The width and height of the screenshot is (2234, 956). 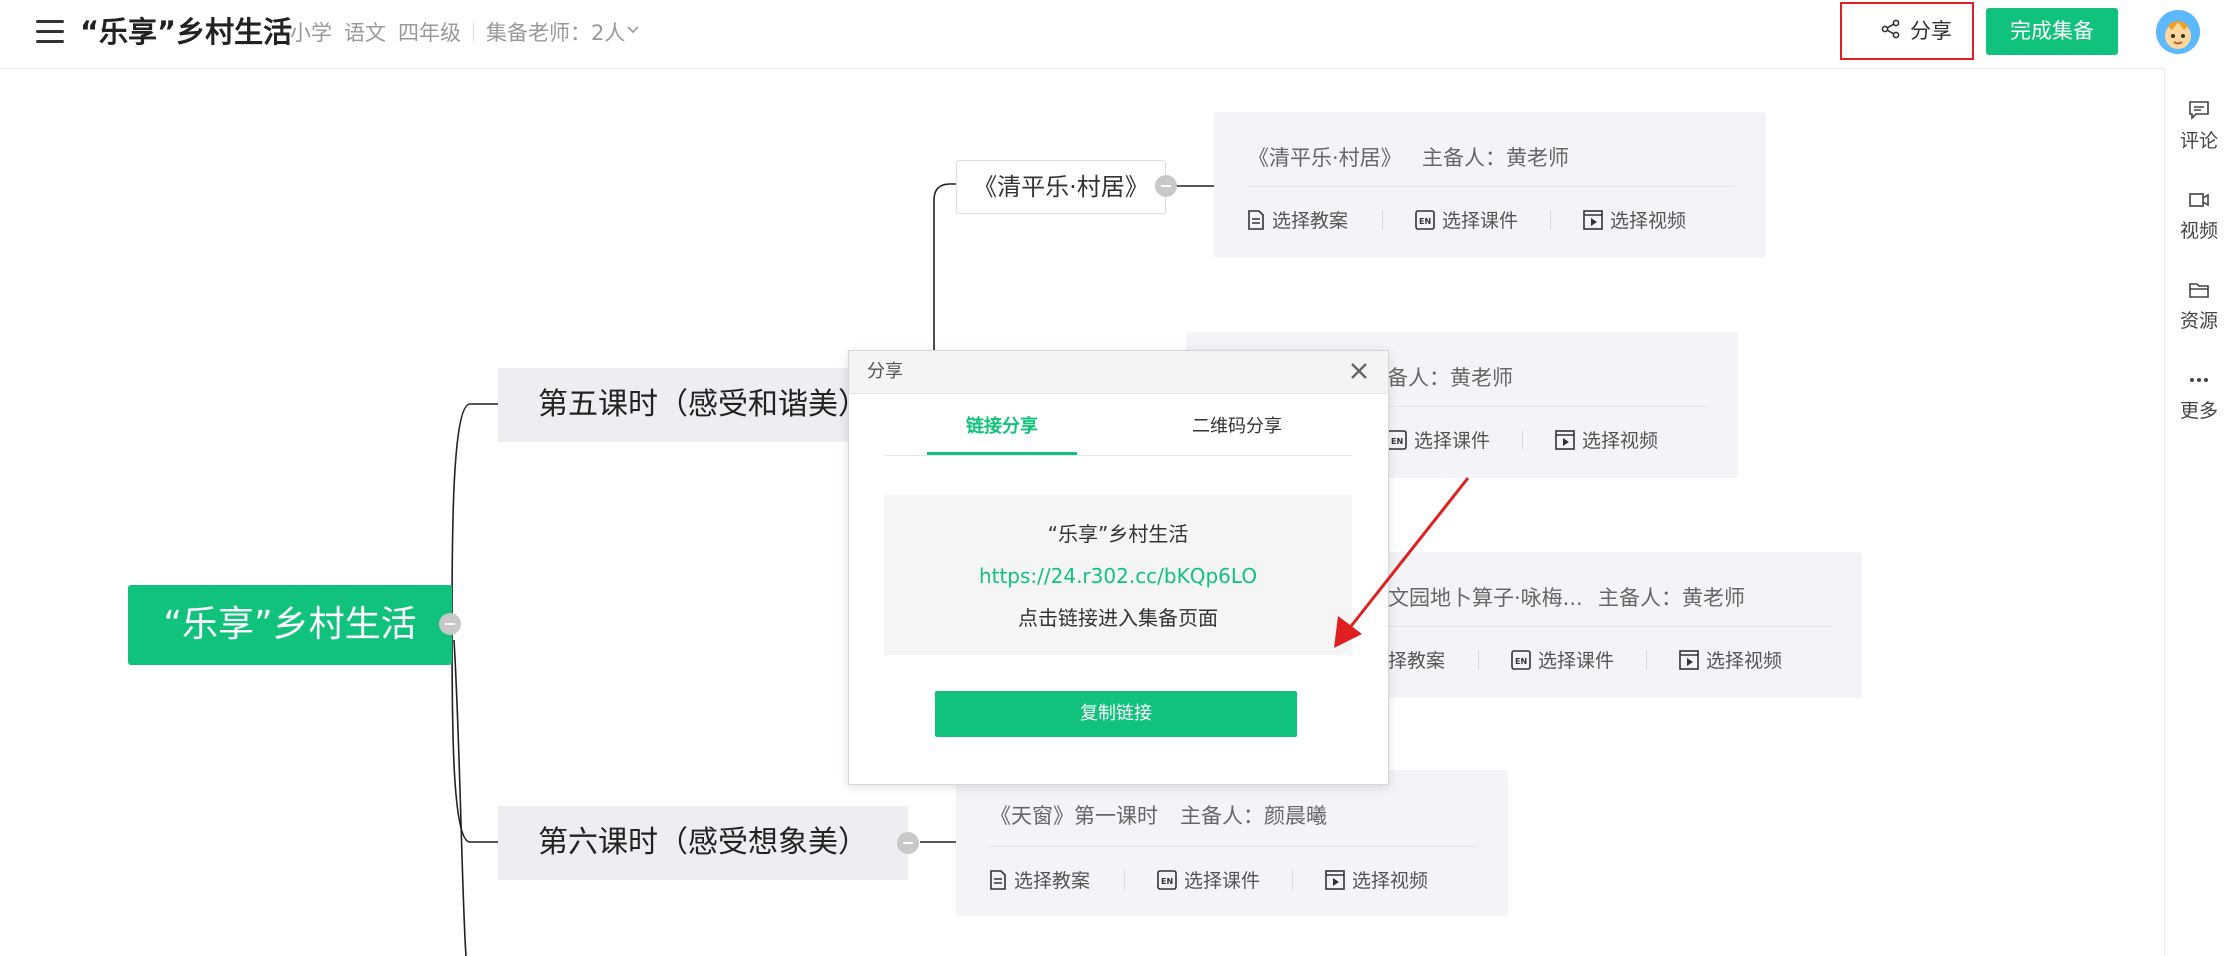 What do you see at coordinates (1253, 816) in the screenshot?
I see `card-owner: 主备人：颜晨曦` at bounding box center [1253, 816].